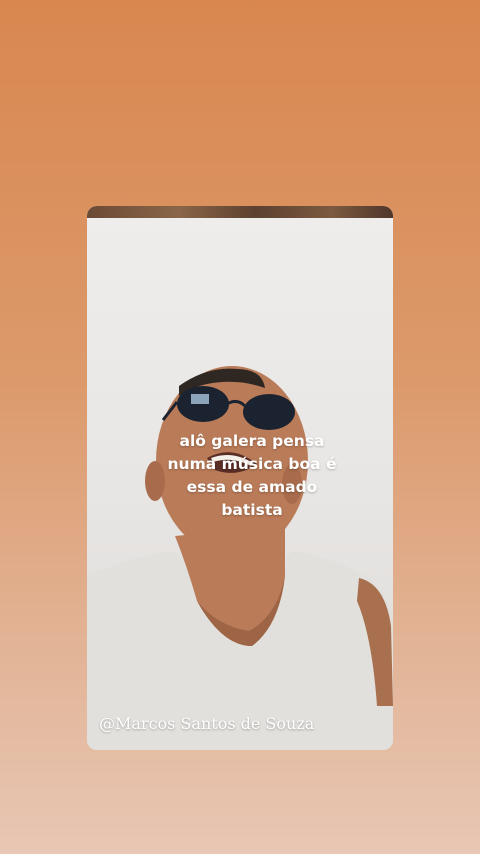 This screenshot has width=480, height=854. What do you see at coordinates (252, 510) in the screenshot?
I see `caption-line: batista` at bounding box center [252, 510].